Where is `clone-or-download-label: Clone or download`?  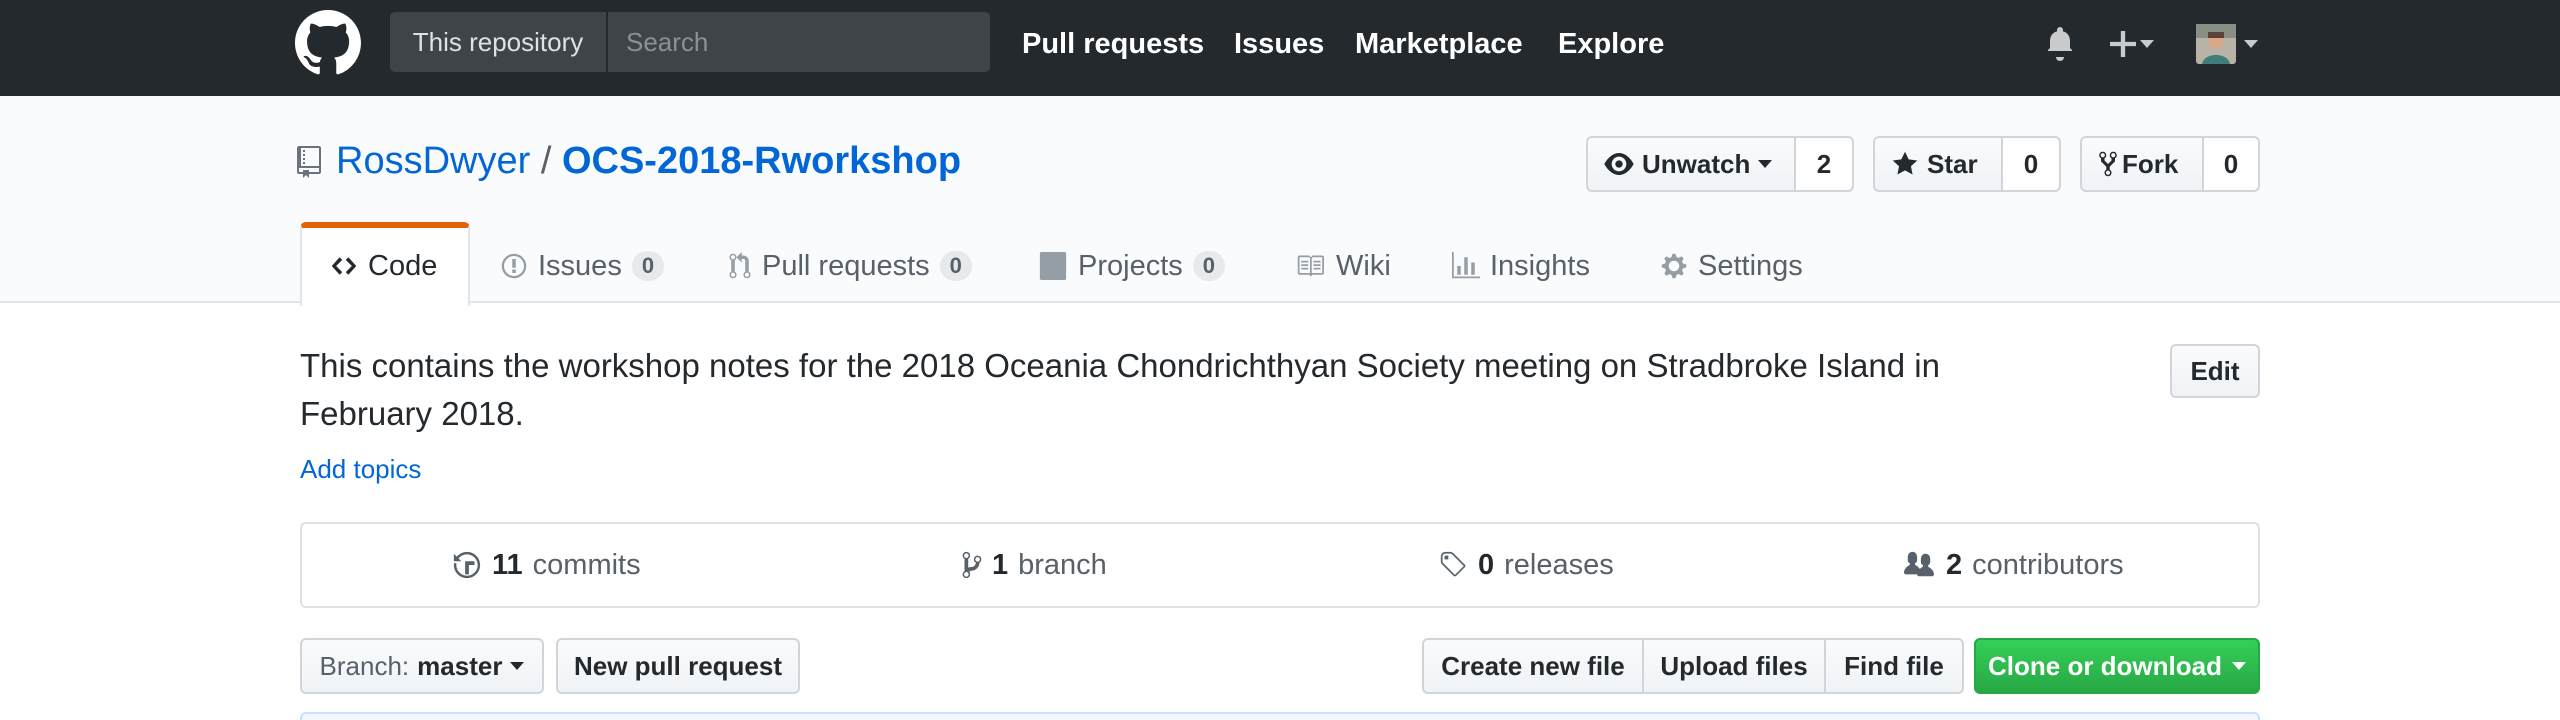
clone-or-download-label: Clone or download is located at coordinates (2105, 665).